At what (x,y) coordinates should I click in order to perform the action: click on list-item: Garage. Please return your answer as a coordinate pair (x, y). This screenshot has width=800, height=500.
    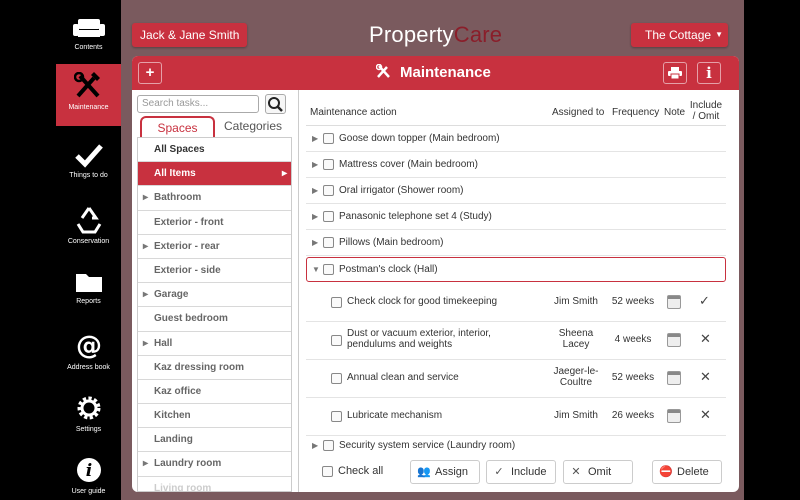
    Looking at the image, I should click on (214, 295).